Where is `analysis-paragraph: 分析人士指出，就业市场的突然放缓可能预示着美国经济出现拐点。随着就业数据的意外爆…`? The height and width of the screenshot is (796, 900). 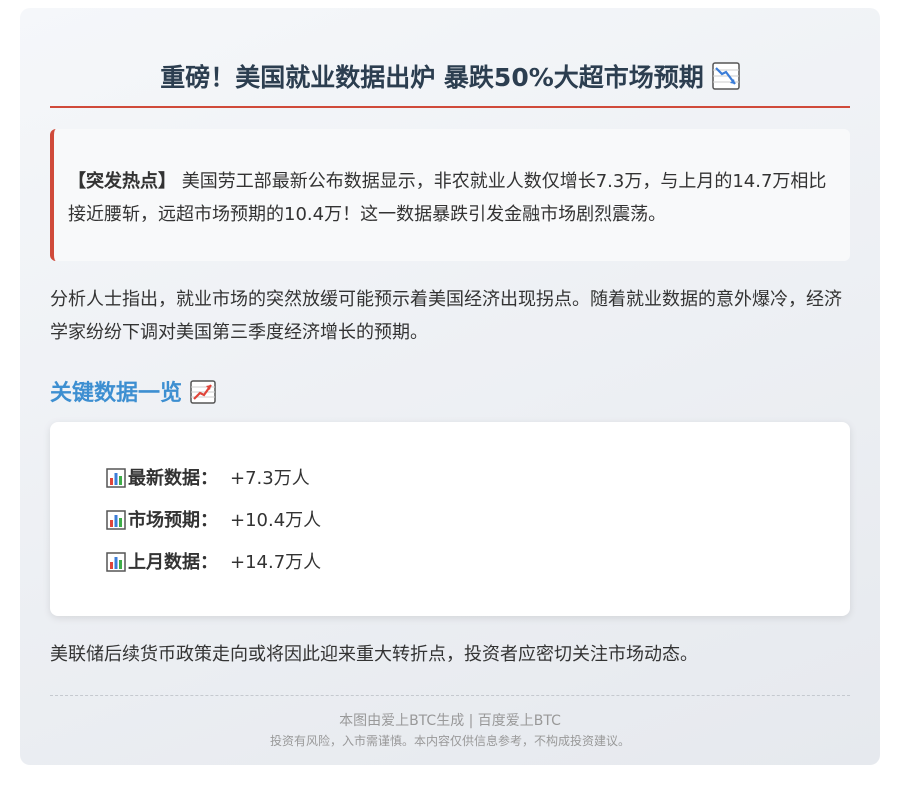 analysis-paragraph: 分析人士指出，就业市场的突然放缓可能预示着美国经济出现拐点。随着就业数据的意外爆… is located at coordinates (446, 316).